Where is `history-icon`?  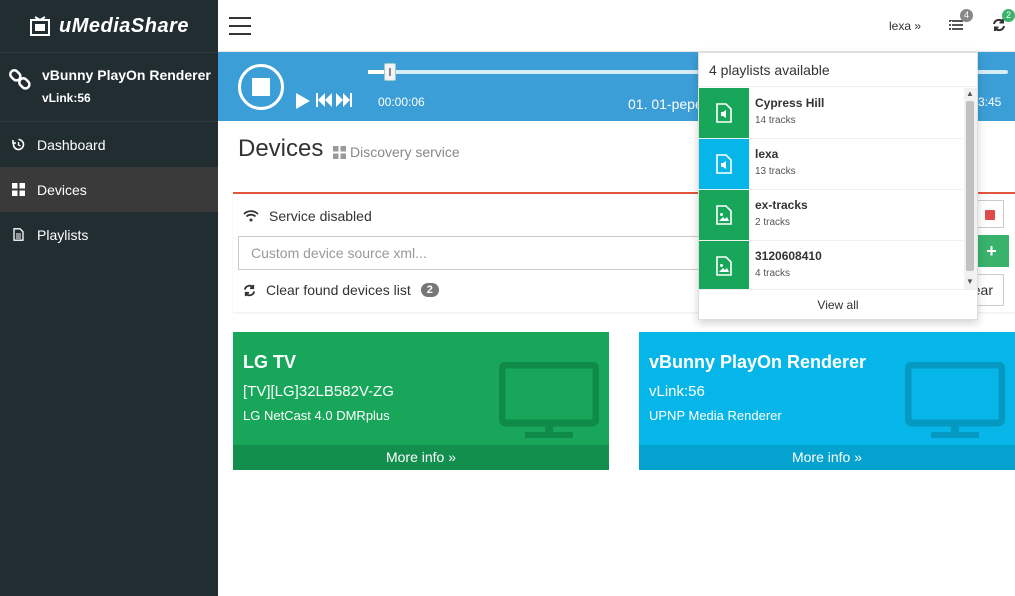 history-icon is located at coordinates (18, 144).